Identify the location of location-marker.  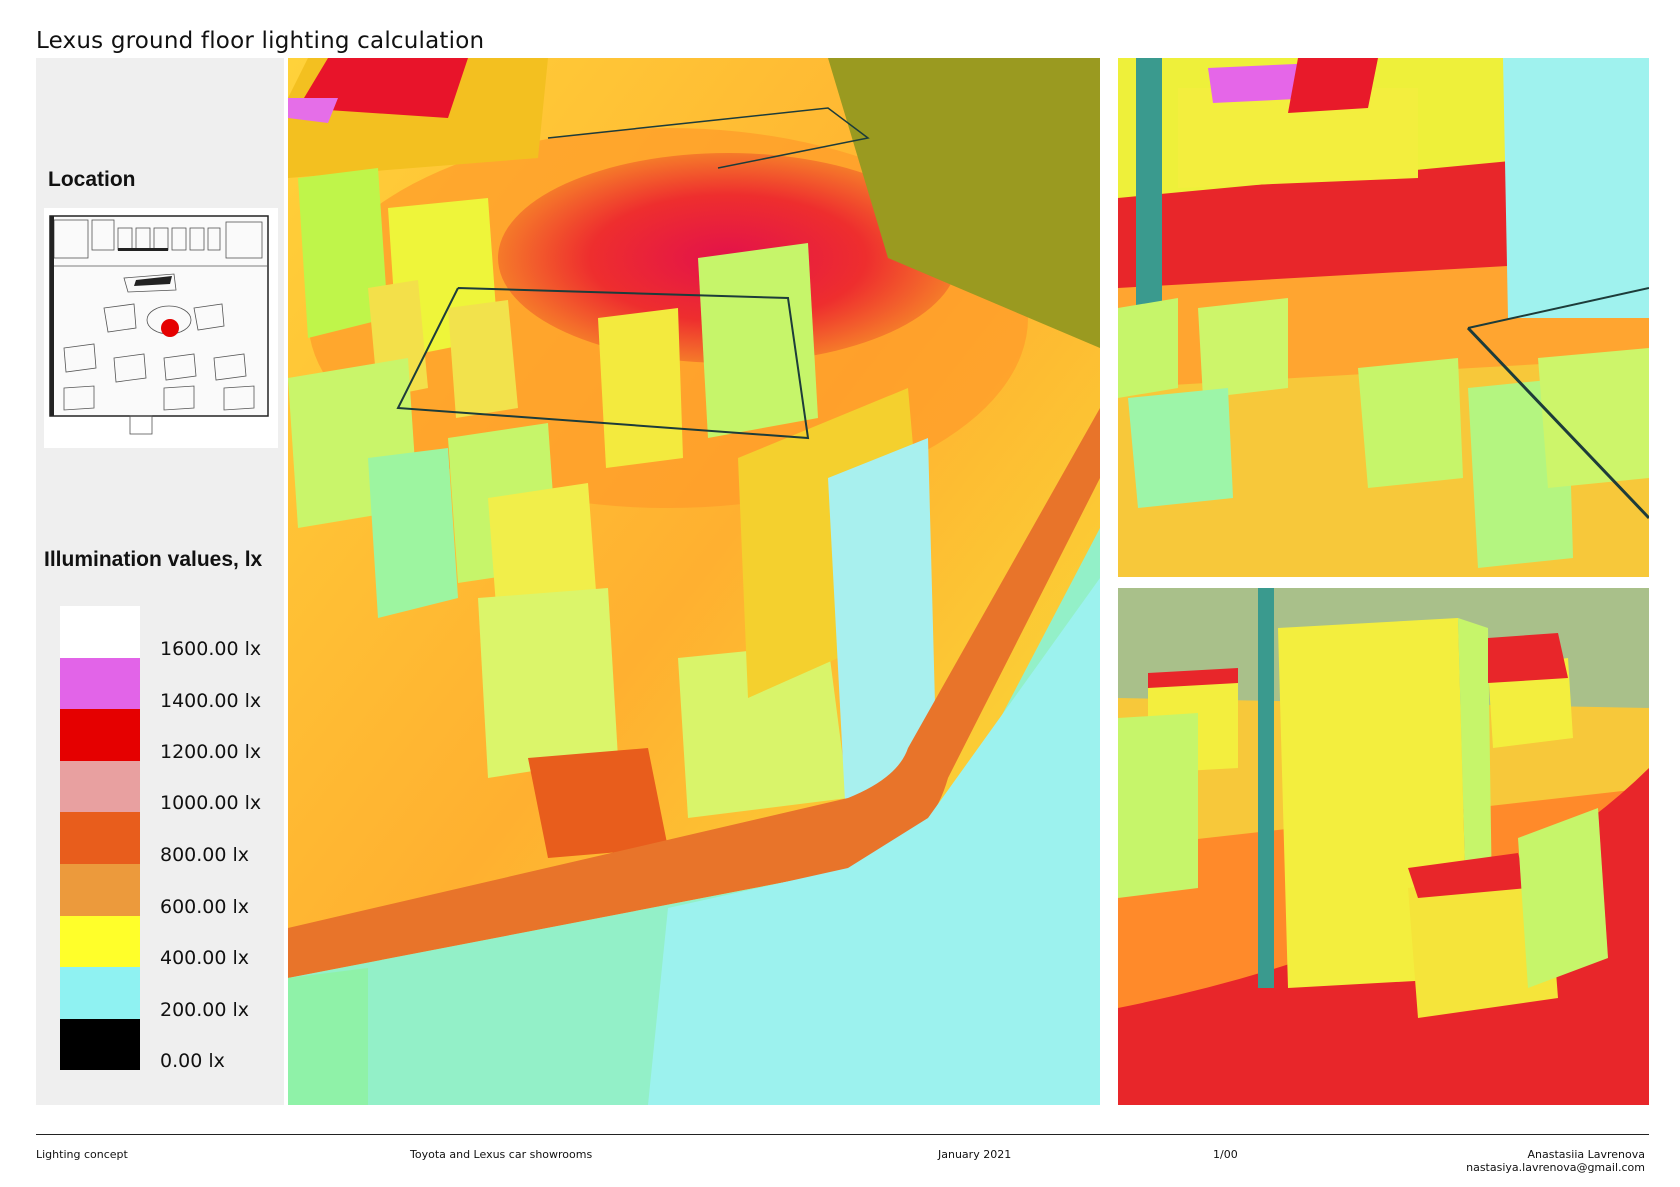
(170, 328).